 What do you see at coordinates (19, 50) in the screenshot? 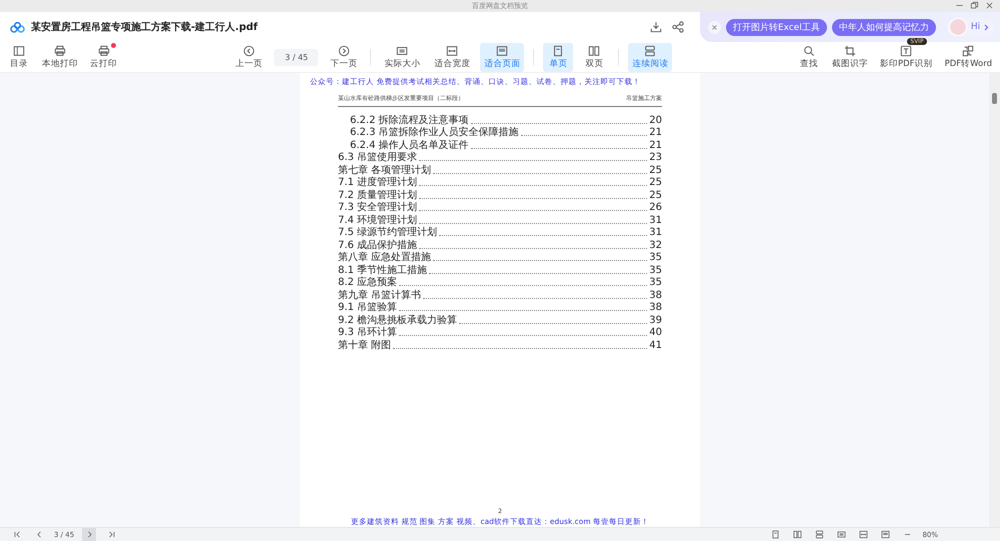
I see `sidebar-icon` at bounding box center [19, 50].